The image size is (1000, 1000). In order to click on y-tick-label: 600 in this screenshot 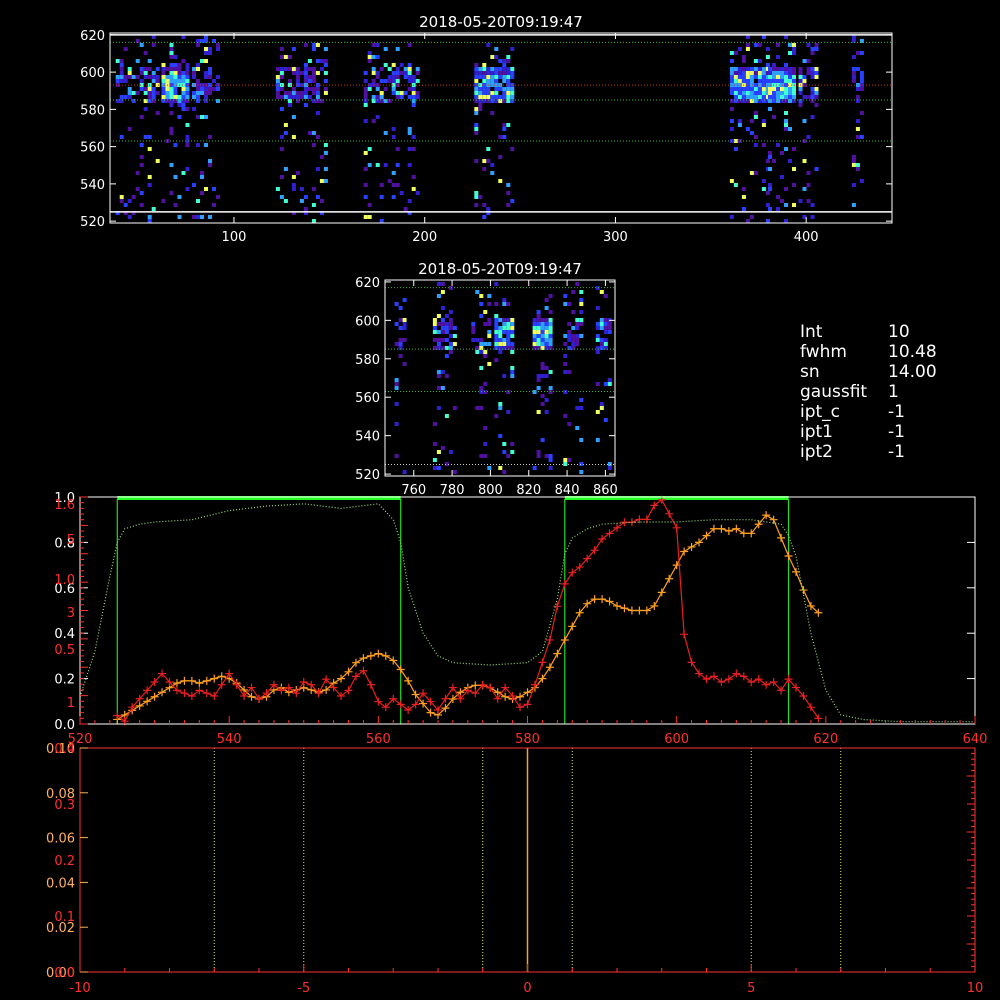, I will do `click(367, 321)`.